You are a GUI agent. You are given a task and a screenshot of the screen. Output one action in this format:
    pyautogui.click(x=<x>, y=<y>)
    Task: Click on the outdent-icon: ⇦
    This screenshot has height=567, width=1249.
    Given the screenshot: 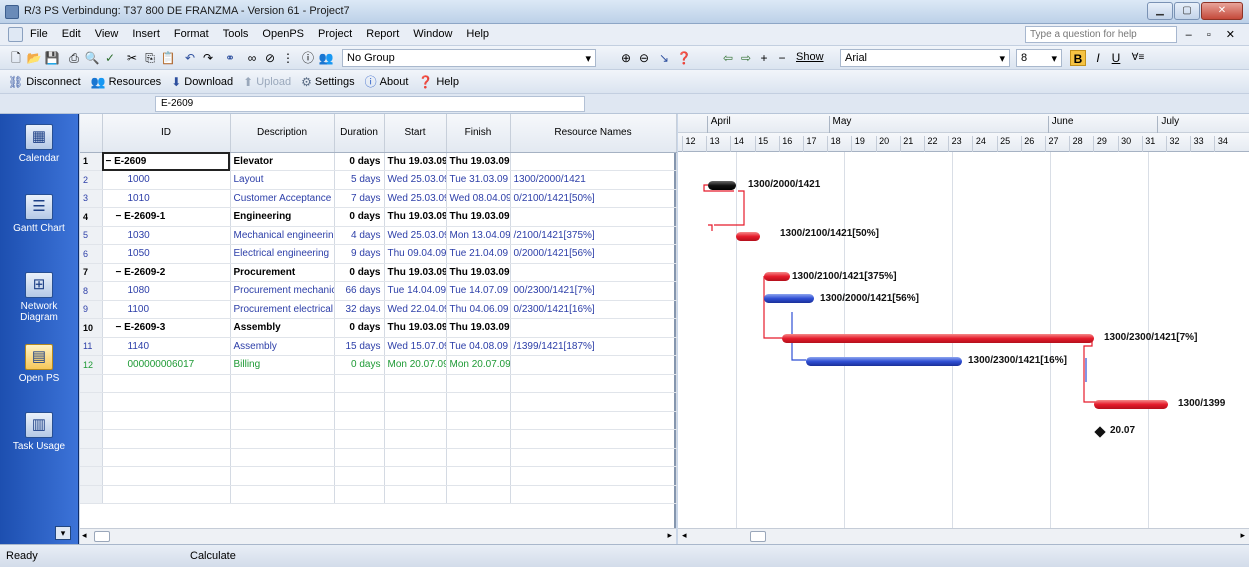 What is the action you would take?
    pyautogui.click(x=728, y=58)
    